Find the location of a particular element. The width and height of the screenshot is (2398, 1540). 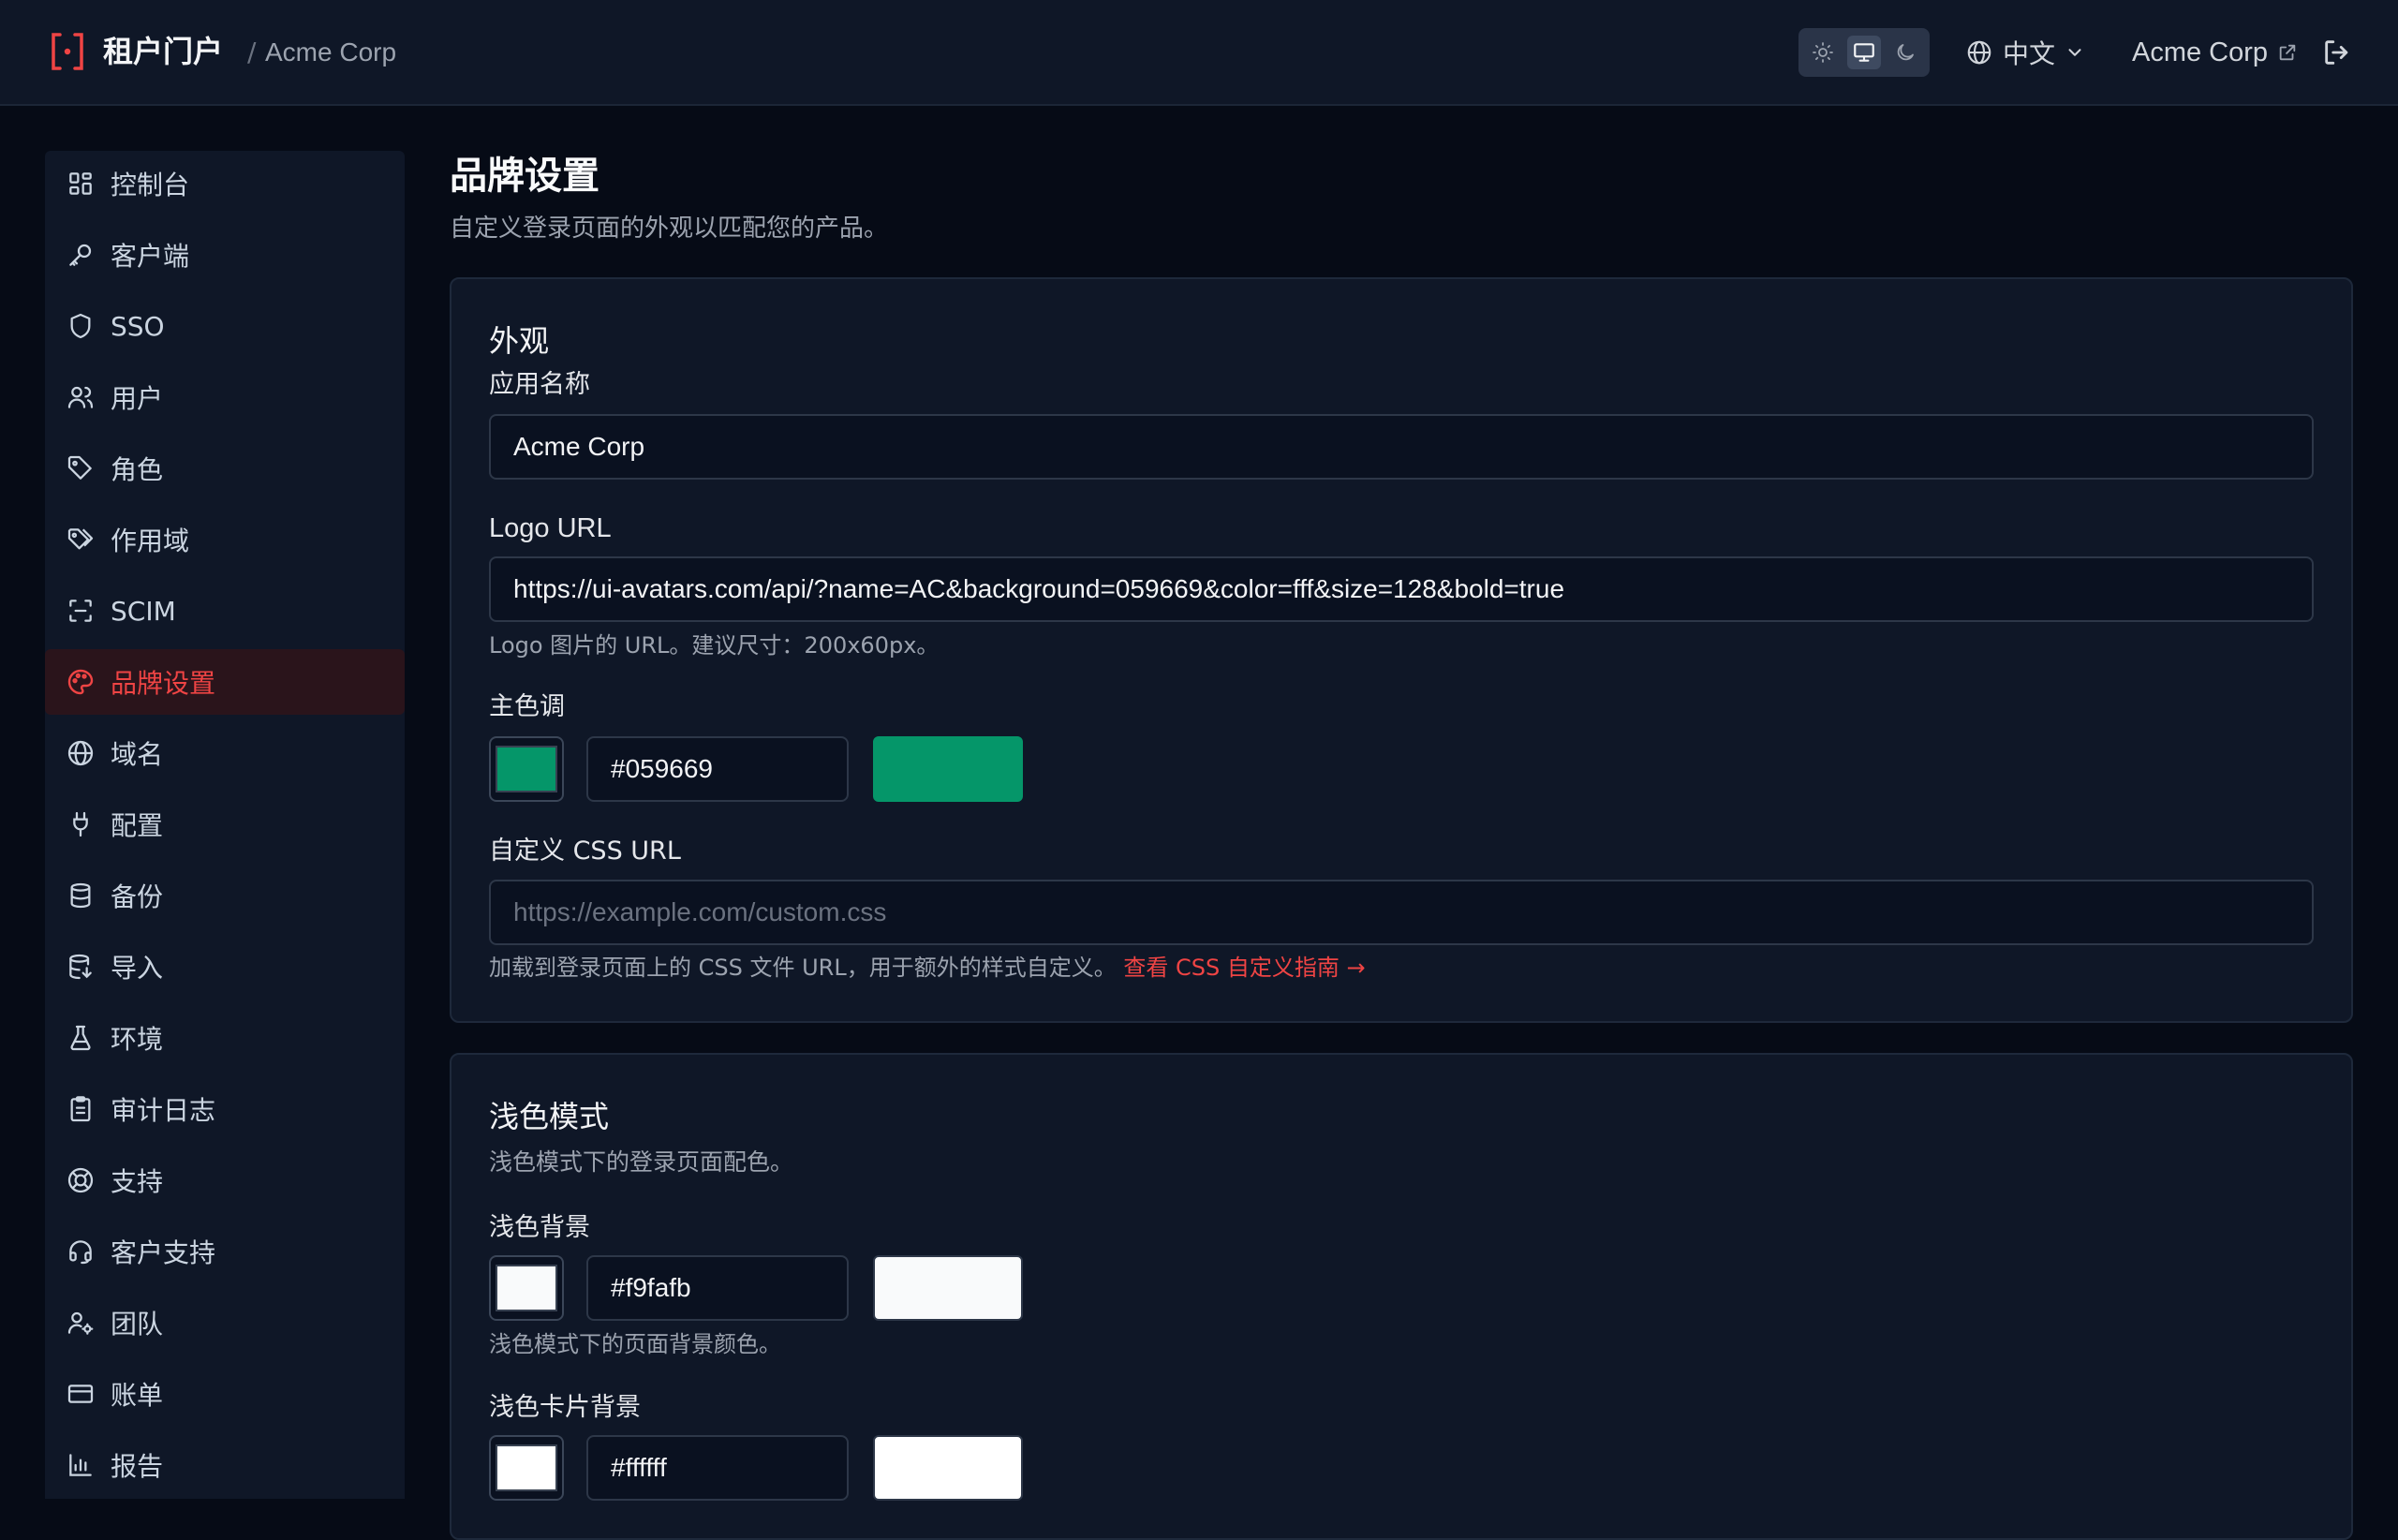

monitor-icon is located at coordinates (1864, 52).